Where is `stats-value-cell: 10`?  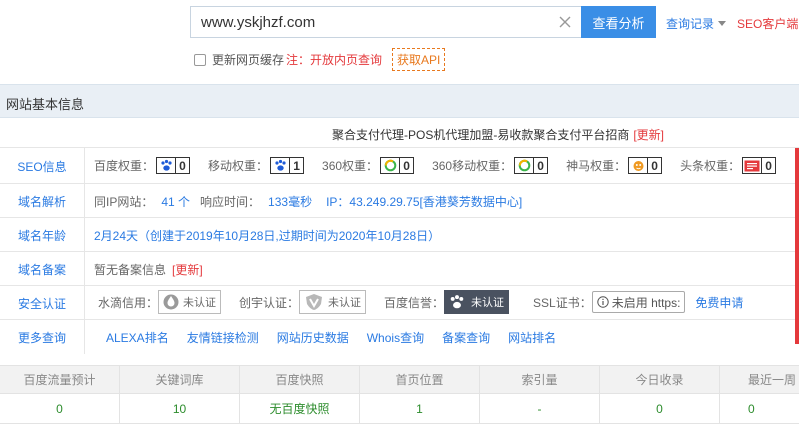 stats-value-cell: 10 is located at coordinates (180, 408).